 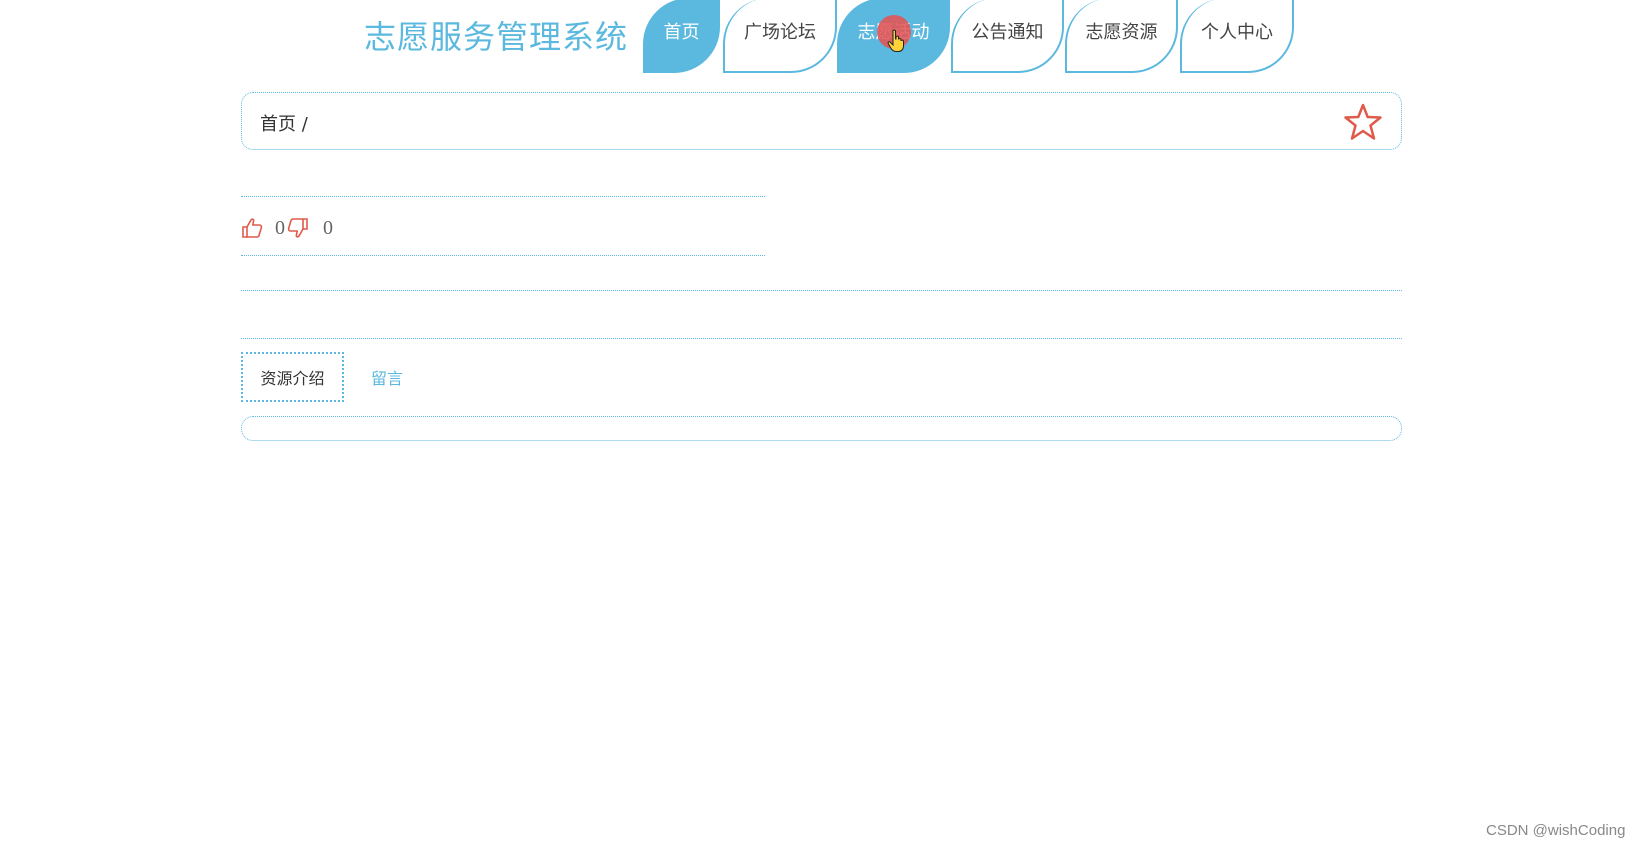 I want to click on nav-tab-forum: 广场论坛, so click(x=780, y=36).